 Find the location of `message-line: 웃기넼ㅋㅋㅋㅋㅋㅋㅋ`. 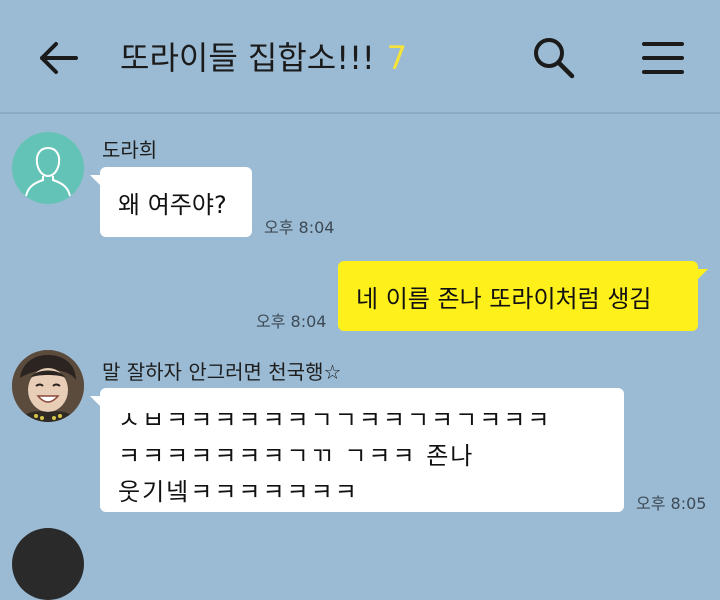

message-line: 웃기넼ㅋㅋㅋㅋㅋㅋㅋ is located at coordinates (238, 492).